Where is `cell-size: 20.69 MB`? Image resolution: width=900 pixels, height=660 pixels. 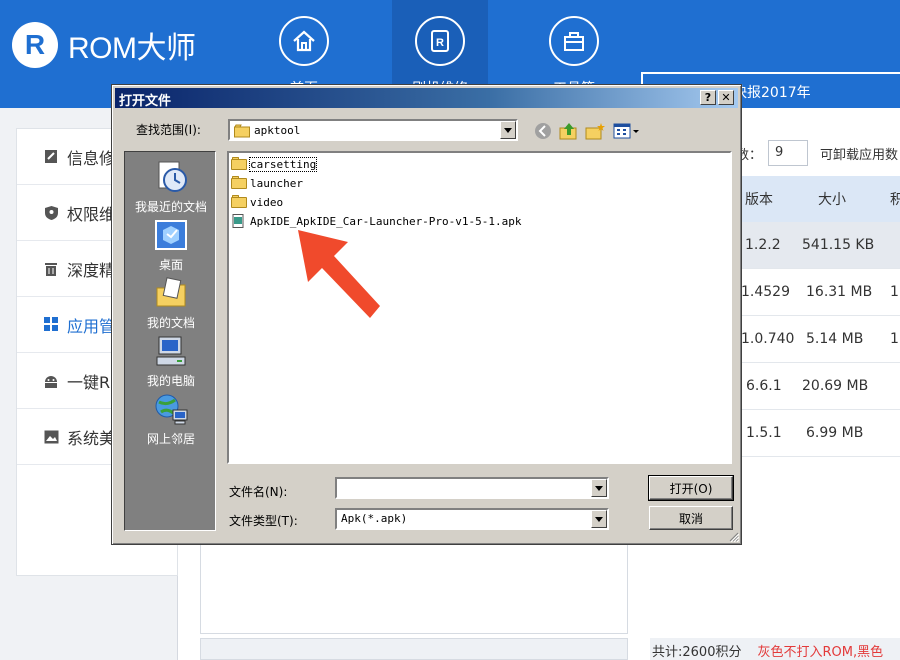
cell-size: 20.69 MB is located at coordinates (835, 386).